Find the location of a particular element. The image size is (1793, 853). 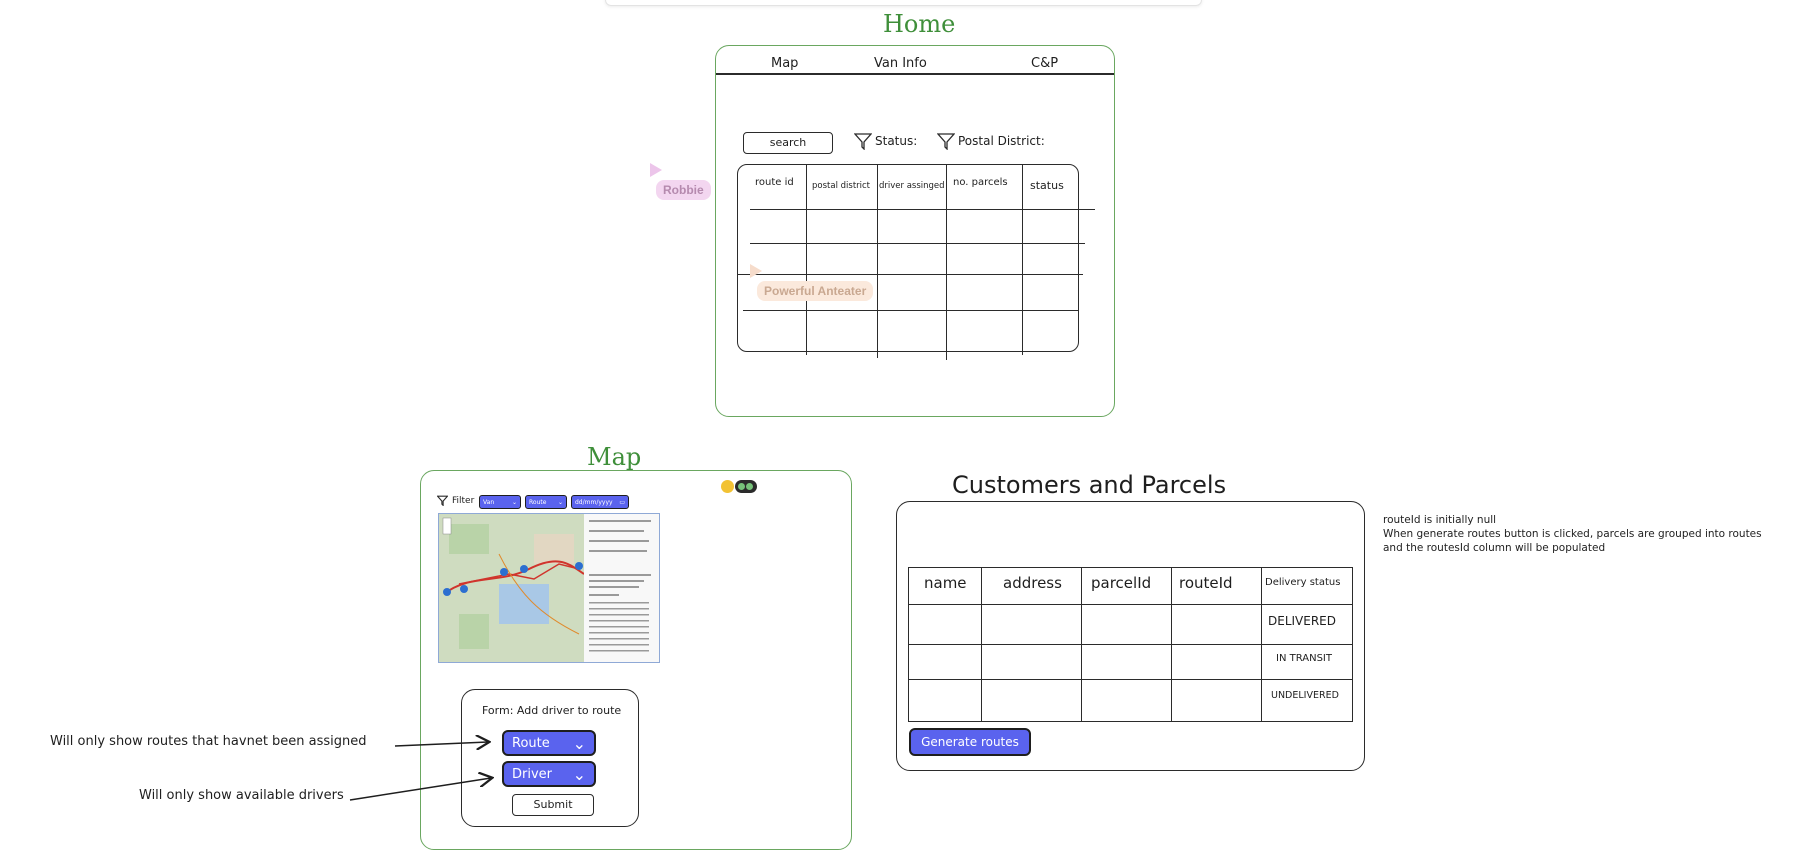

status-delivered: DELIVERED is located at coordinates (1302, 621).